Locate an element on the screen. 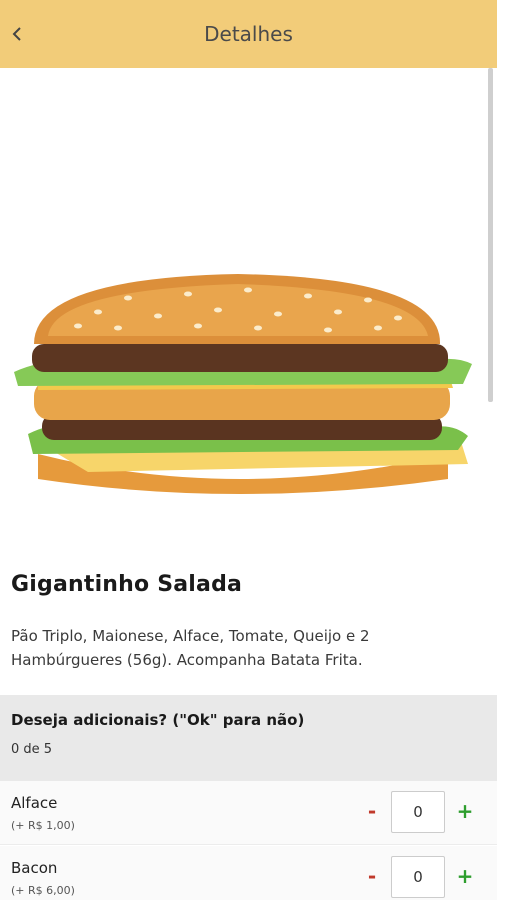  page-title: Detalhes is located at coordinates (248, 34).